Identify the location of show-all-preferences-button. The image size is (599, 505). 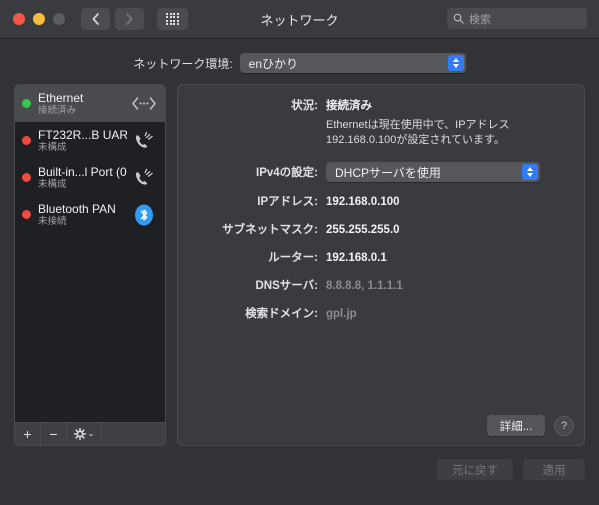
(172, 19).